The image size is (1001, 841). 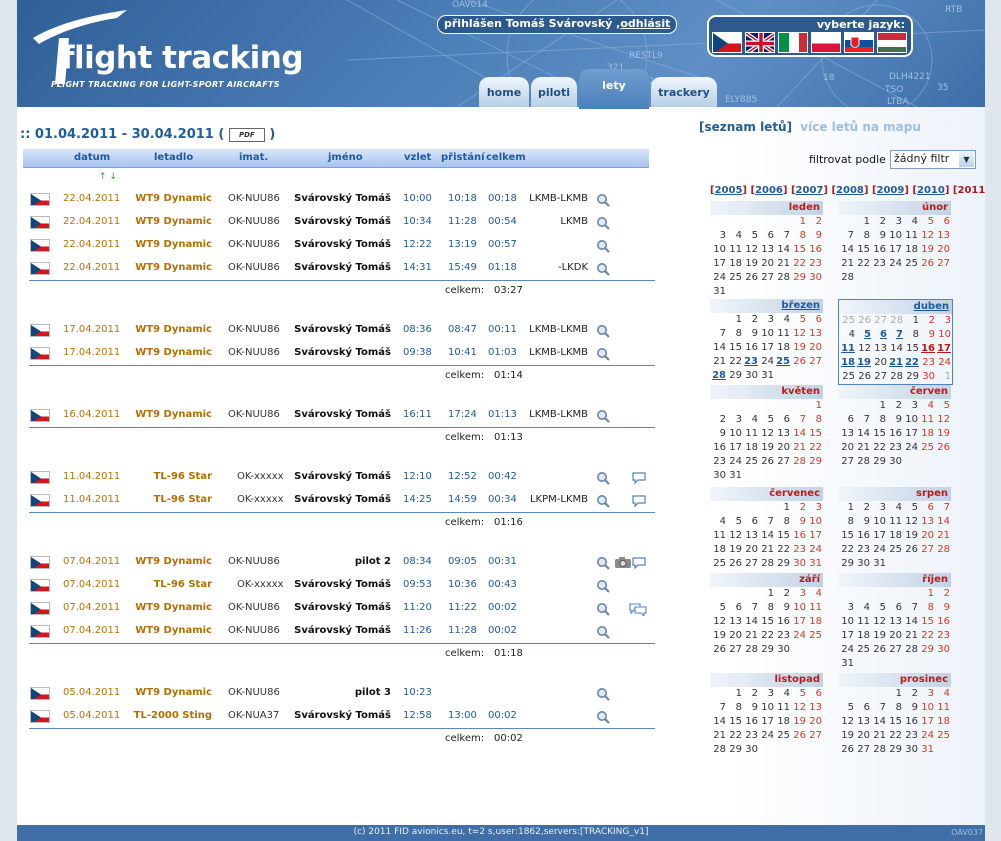 I want to click on calendar-day: 16, so click(x=927, y=349).